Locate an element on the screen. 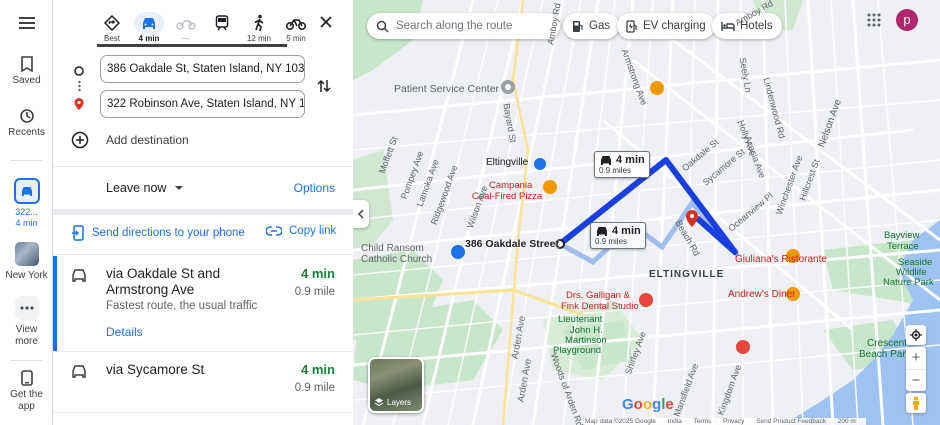 Image resolution: width=940 pixels, height=425 pixels. zoom-controls: + − is located at coordinates (916, 369).